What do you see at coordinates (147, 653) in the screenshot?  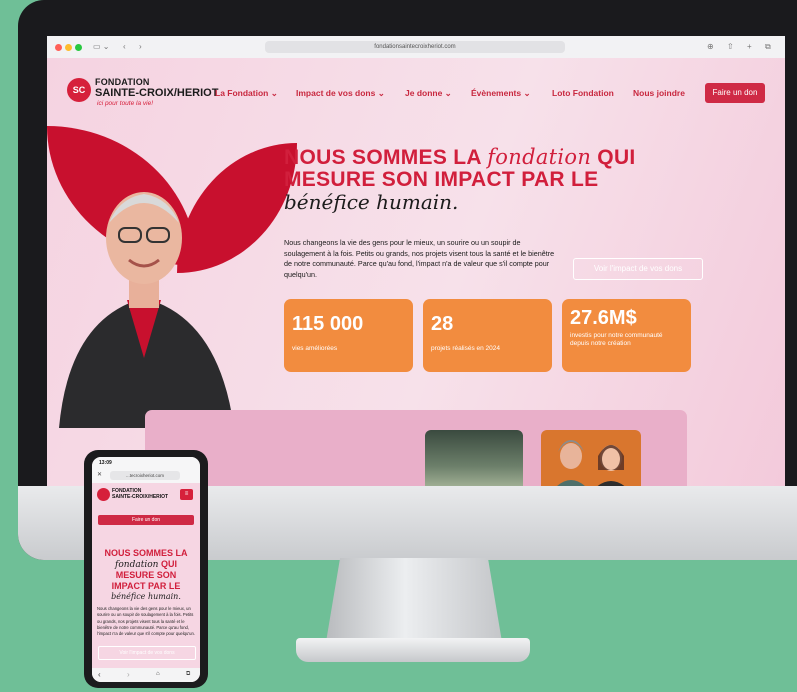 I see `phone-cta-button: Voir l'impact de vos dons` at bounding box center [147, 653].